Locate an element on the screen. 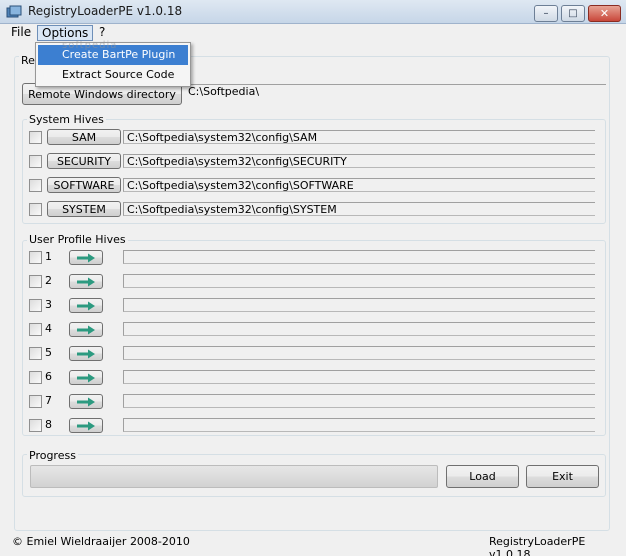  load-button: Load is located at coordinates (482, 476).